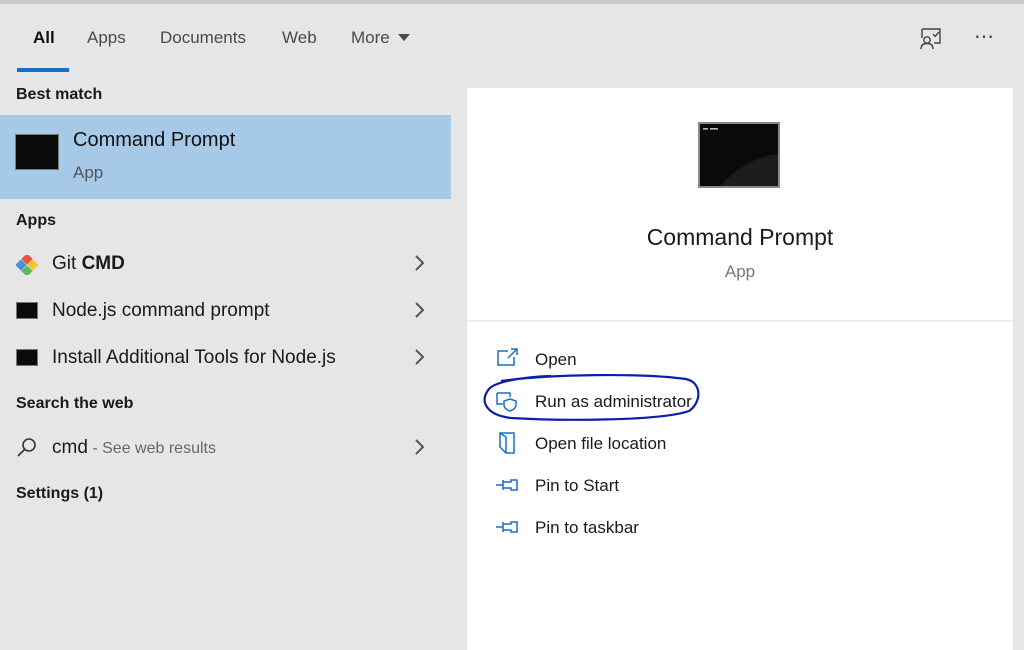 The image size is (1024, 650). What do you see at coordinates (36, 220) in the screenshot?
I see `apps-heading: Apps` at bounding box center [36, 220].